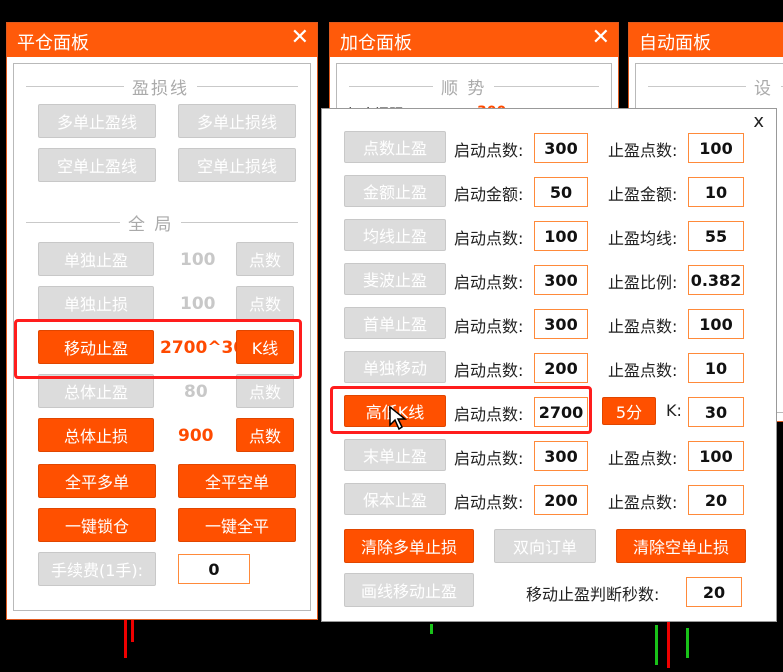 The image size is (783, 672). What do you see at coordinates (716, 500) in the screenshot?
I see `stop-input: 20` at bounding box center [716, 500].